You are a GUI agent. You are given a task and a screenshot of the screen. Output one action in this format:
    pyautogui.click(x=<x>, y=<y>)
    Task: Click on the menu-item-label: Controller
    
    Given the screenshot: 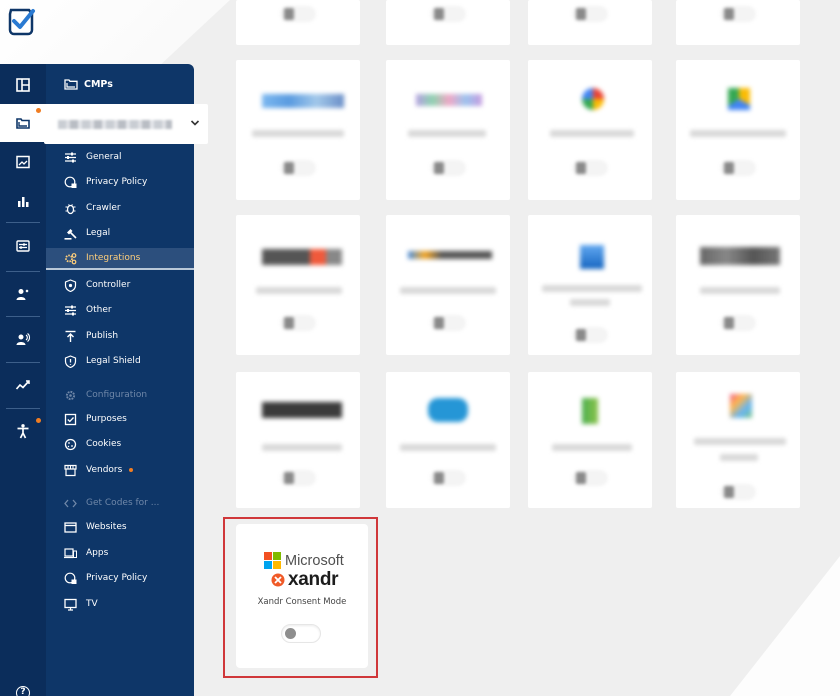 What is the action you would take?
    pyautogui.click(x=108, y=285)
    